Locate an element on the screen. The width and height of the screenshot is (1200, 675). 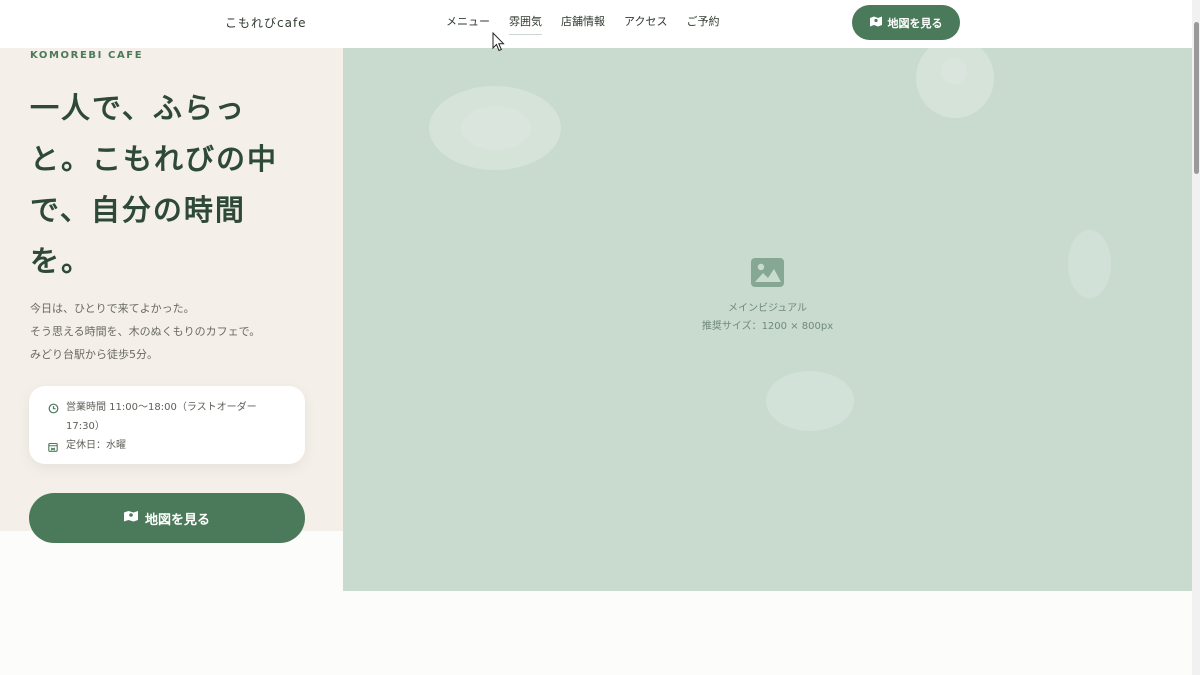
info-card: 営業時間 11:00〜18:00（ラストオーダー 17:30） 定休日：水曜 is located at coordinates (167, 425).